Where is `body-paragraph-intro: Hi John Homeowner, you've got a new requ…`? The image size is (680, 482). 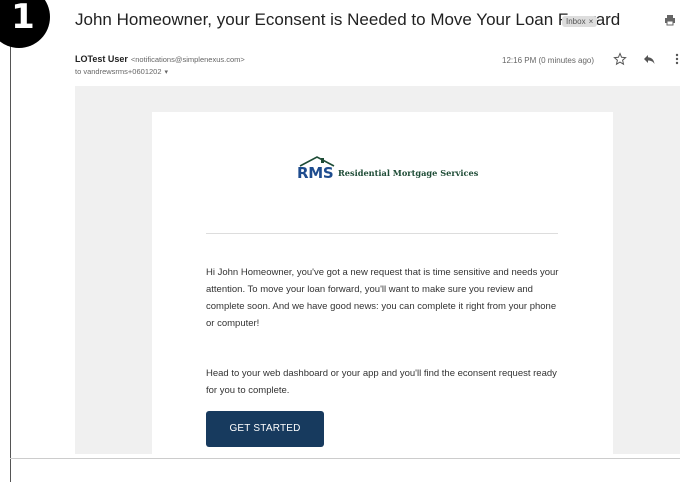
body-paragraph-intro: Hi John Homeowner, you've got a new requ… is located at coordinates (382, 298).